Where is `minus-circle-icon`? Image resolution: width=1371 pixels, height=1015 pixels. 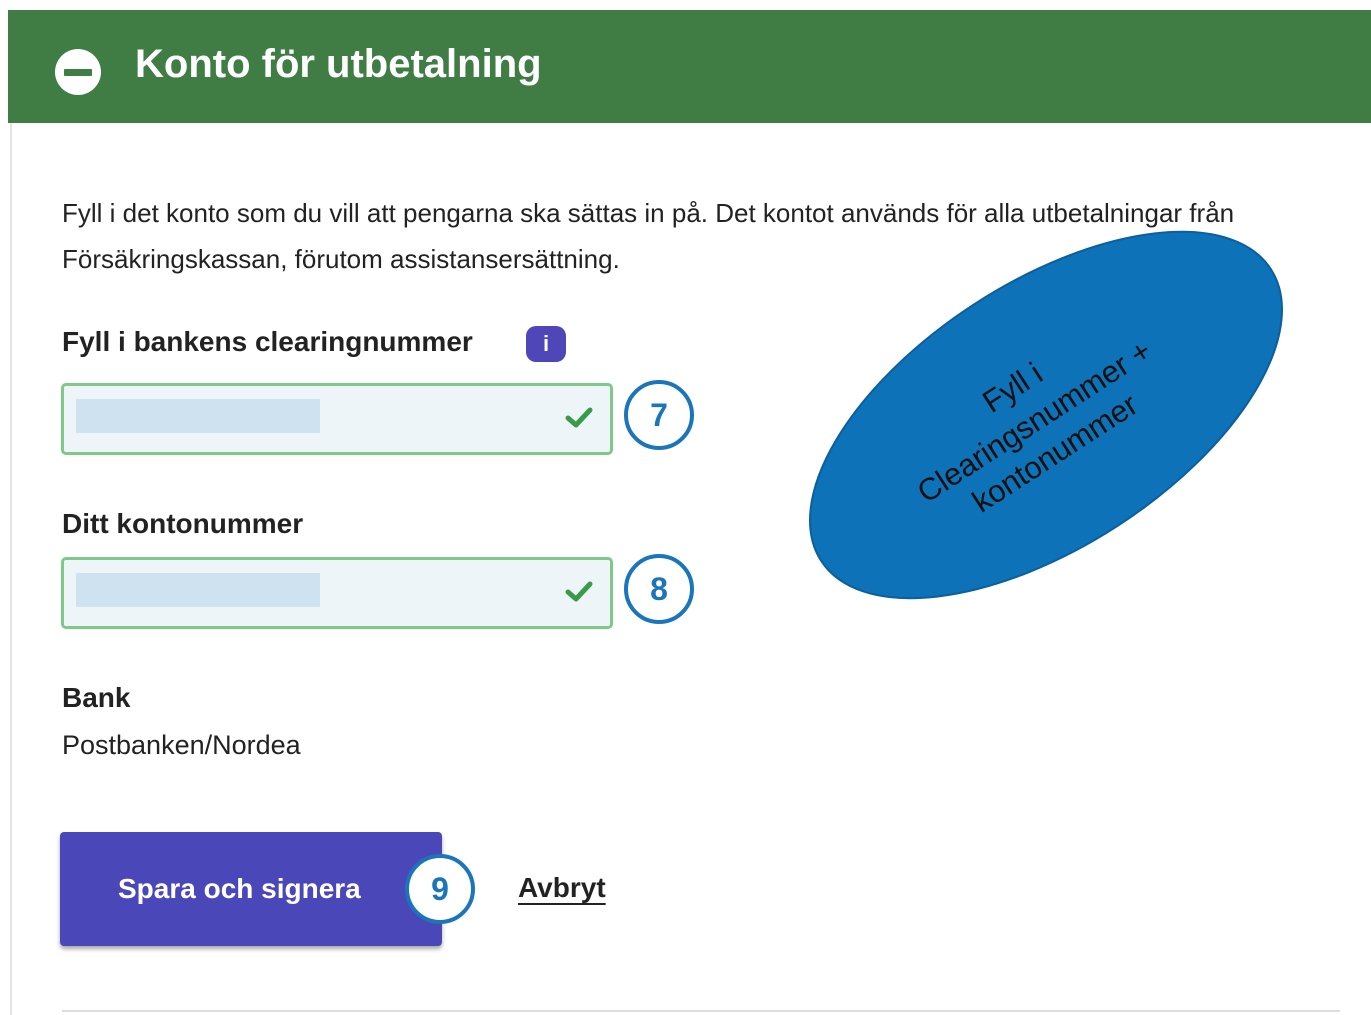
minus-circle-icon is located at coordinates (78, 72).